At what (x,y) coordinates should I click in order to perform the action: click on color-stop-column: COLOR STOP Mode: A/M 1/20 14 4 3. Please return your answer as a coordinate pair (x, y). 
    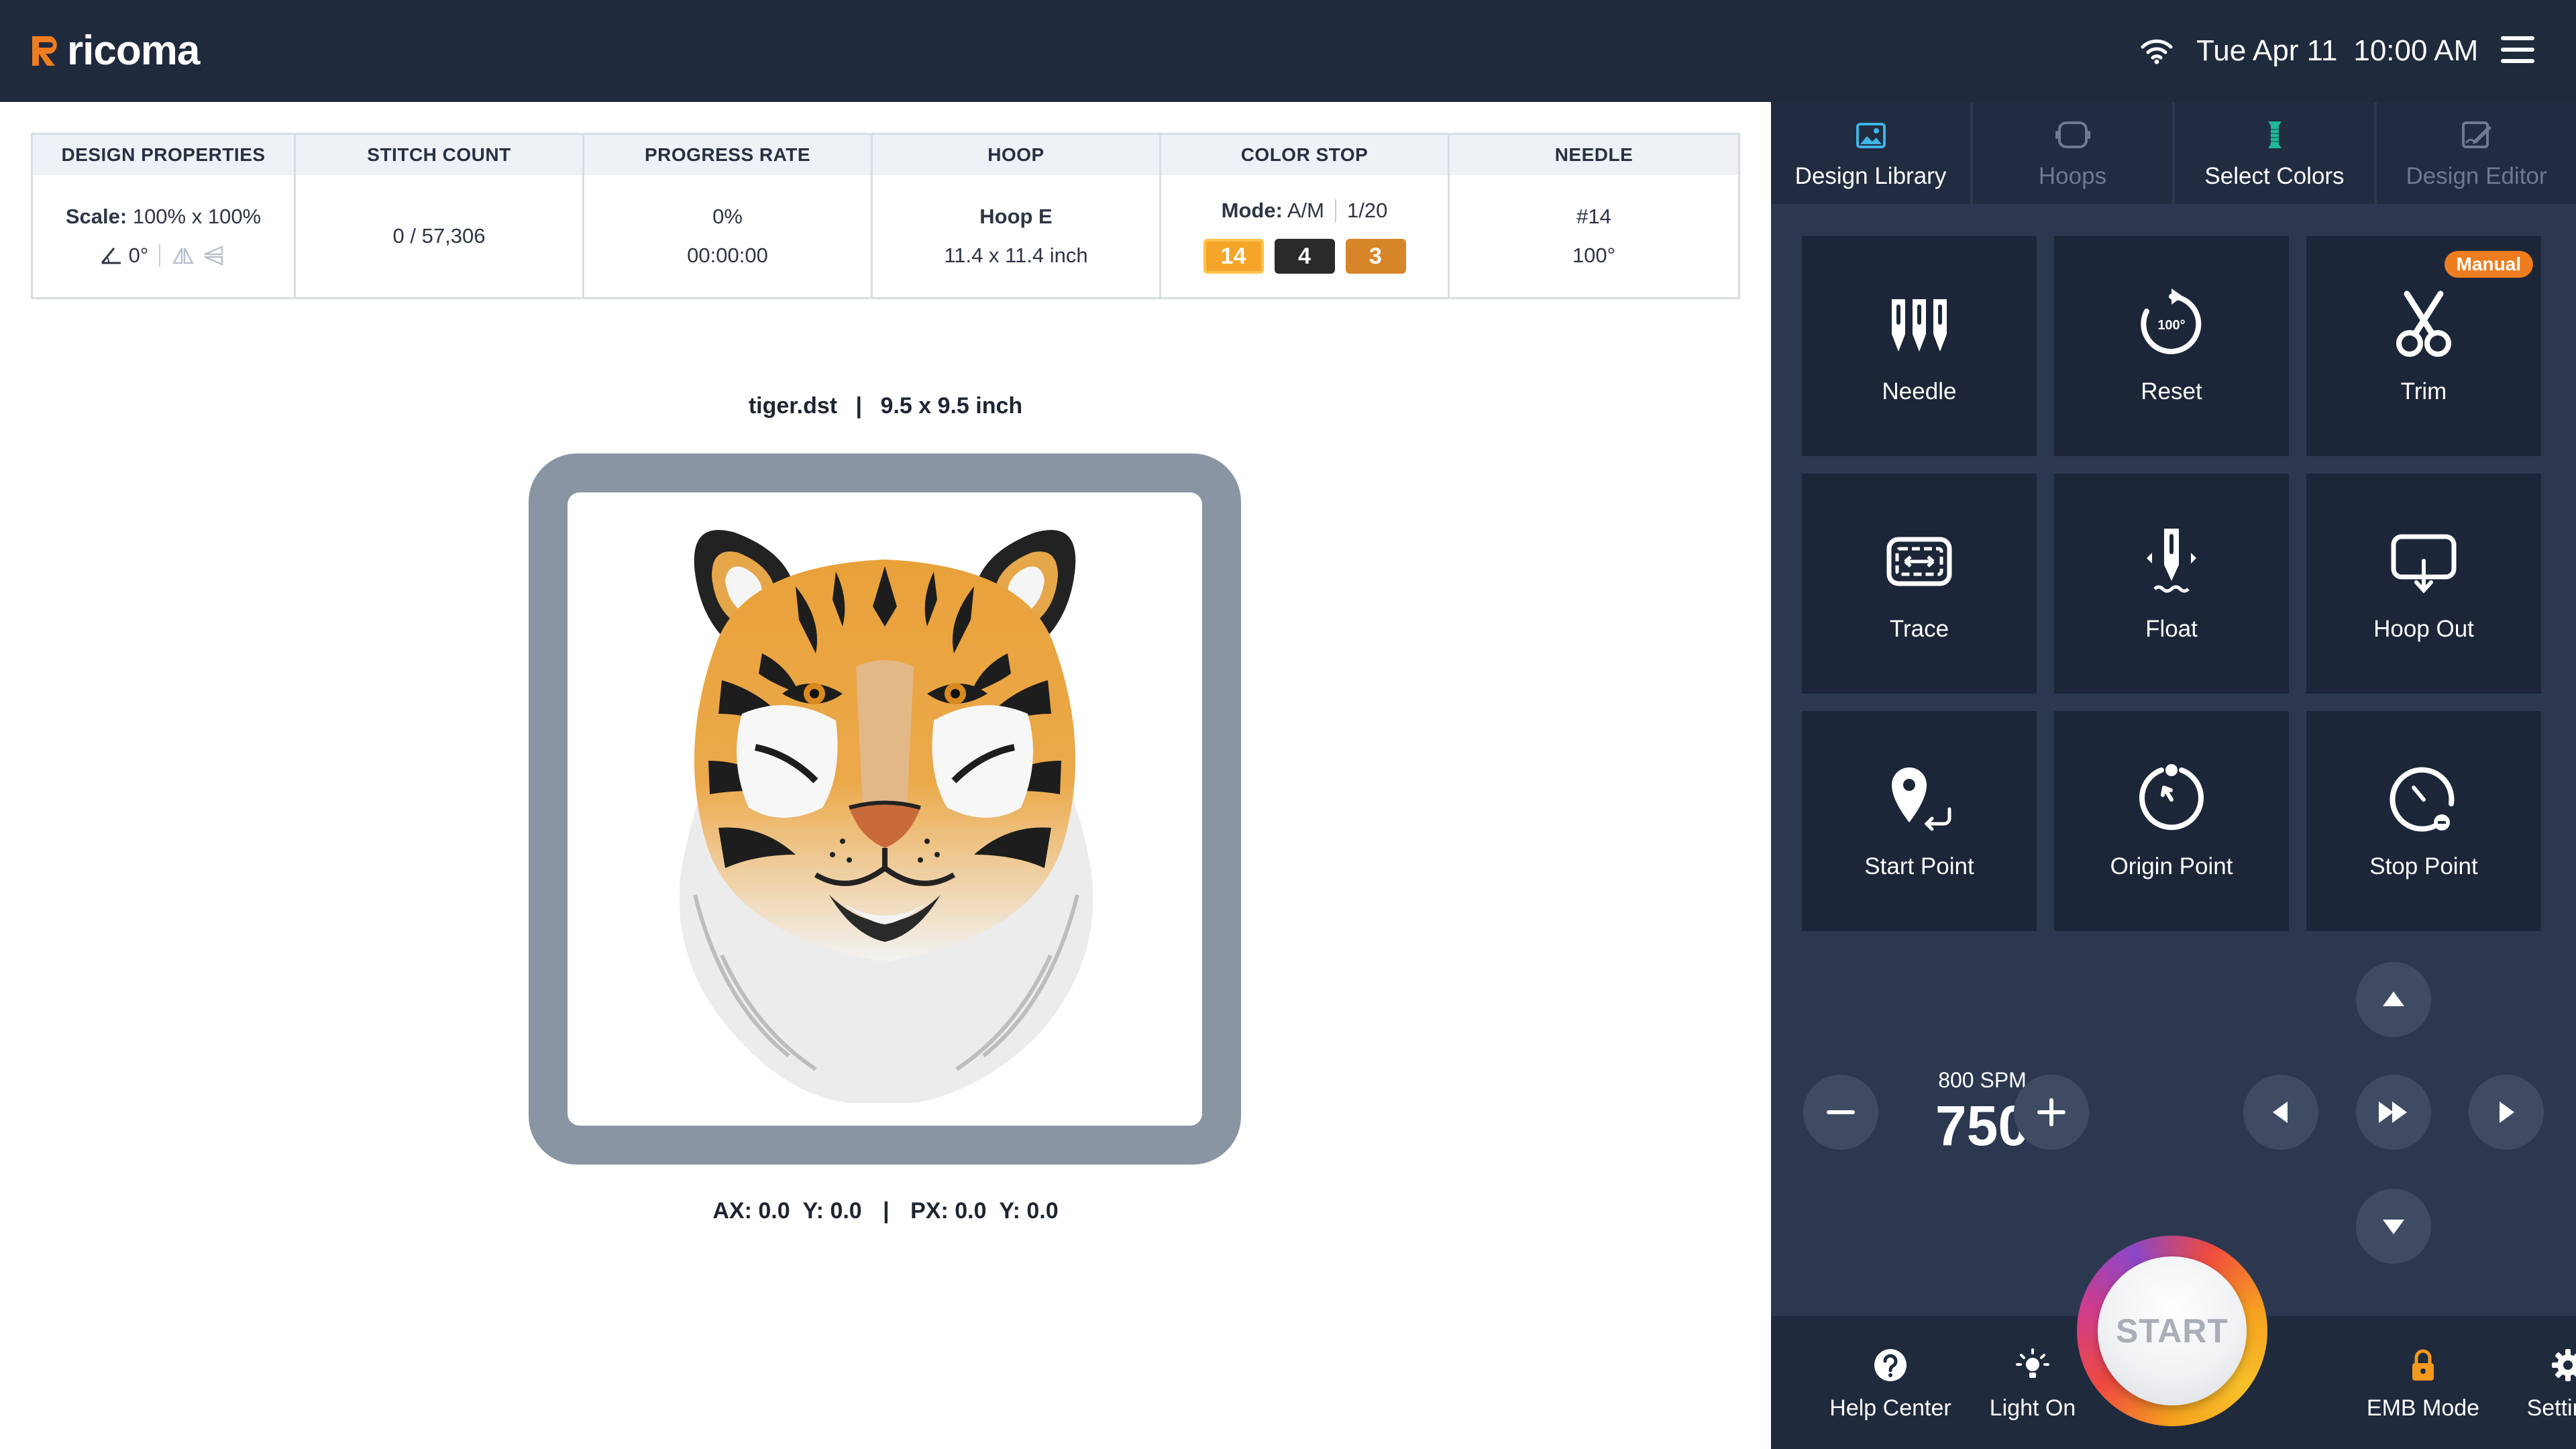
    Looking at the image, I should click on (1305, 216).